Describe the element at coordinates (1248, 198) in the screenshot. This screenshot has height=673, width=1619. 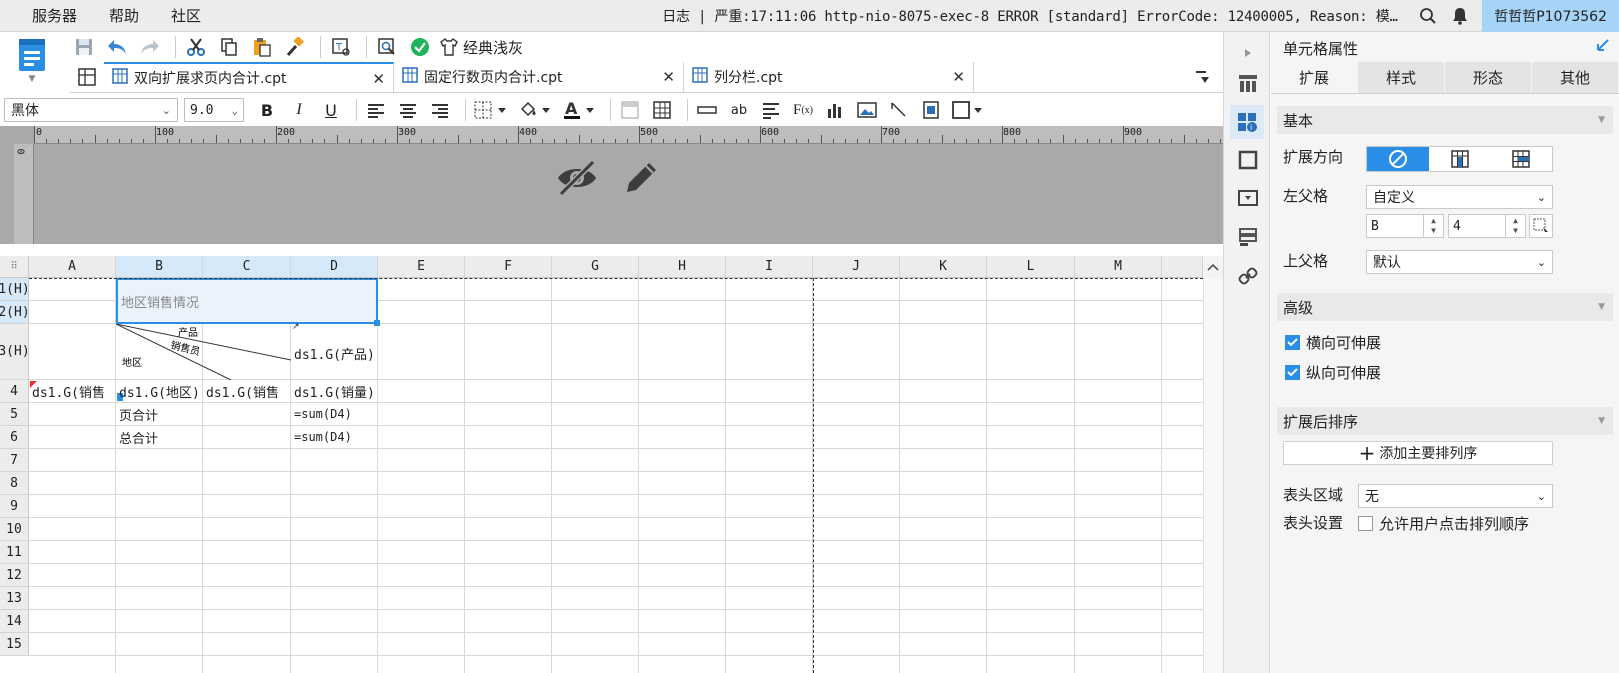
I see `widget-icon` at that location.